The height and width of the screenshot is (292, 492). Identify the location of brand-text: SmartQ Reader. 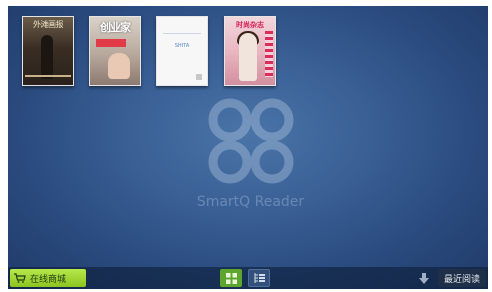
(250, 202).